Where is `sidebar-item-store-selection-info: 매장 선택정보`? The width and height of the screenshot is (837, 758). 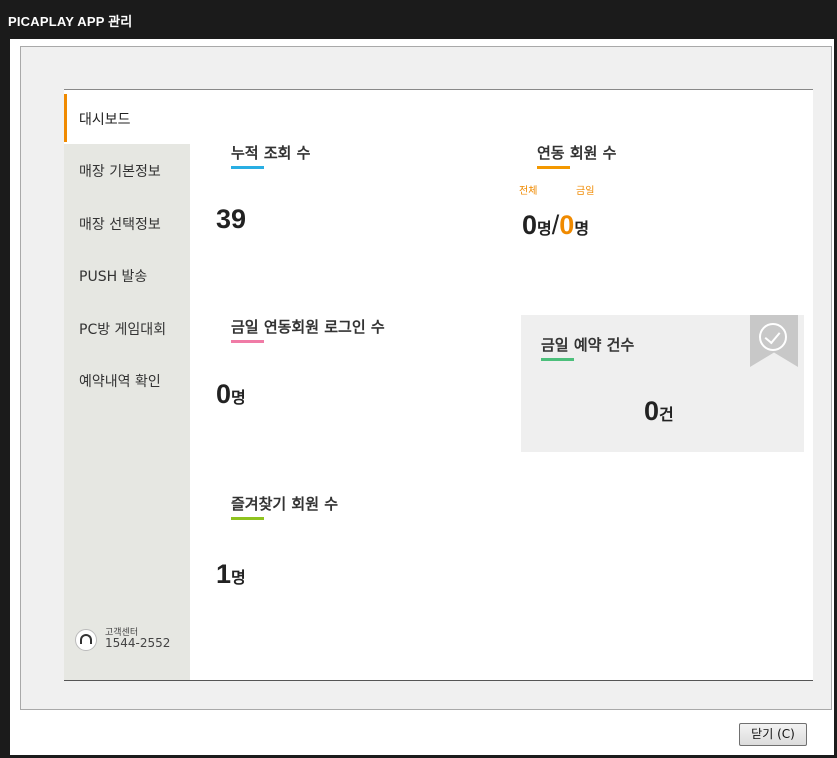
sidebar-item-store-selection-info: 매장 선택정보 is located at coordinates (120, 224).